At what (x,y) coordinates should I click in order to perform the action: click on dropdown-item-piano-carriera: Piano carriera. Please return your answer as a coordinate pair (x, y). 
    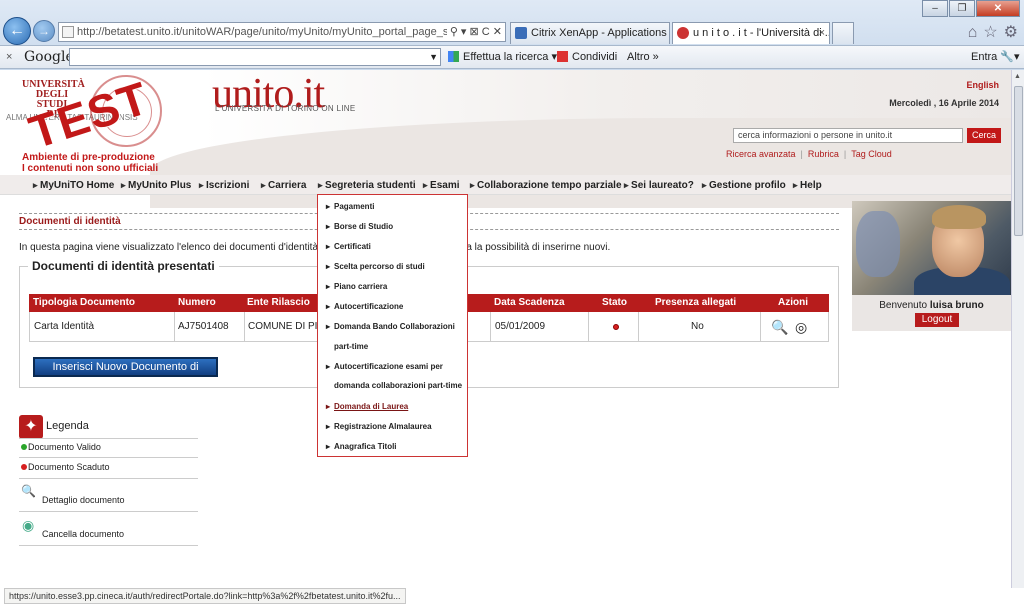
    Looking at the image, I should click on (356, 286).